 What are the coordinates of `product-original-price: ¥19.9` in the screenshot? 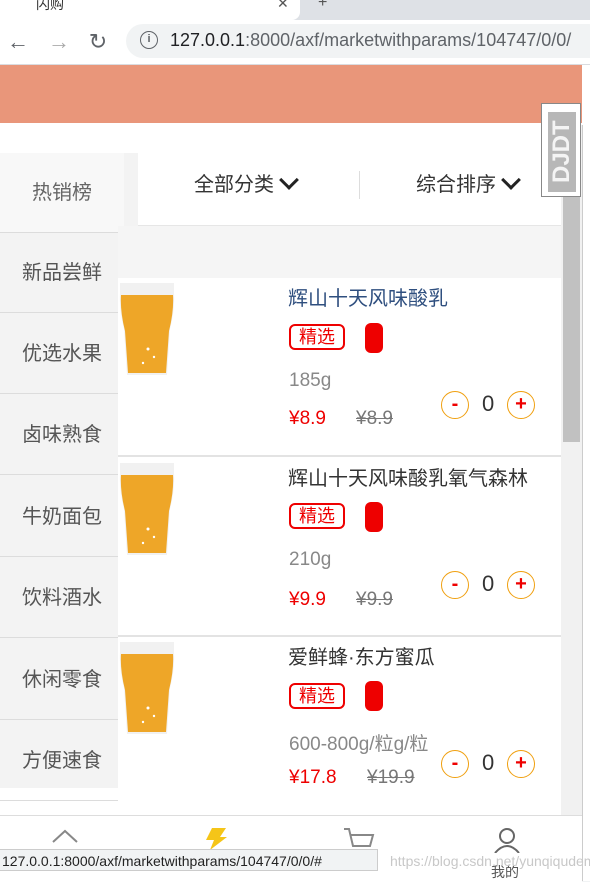 It's located at (391, 777).